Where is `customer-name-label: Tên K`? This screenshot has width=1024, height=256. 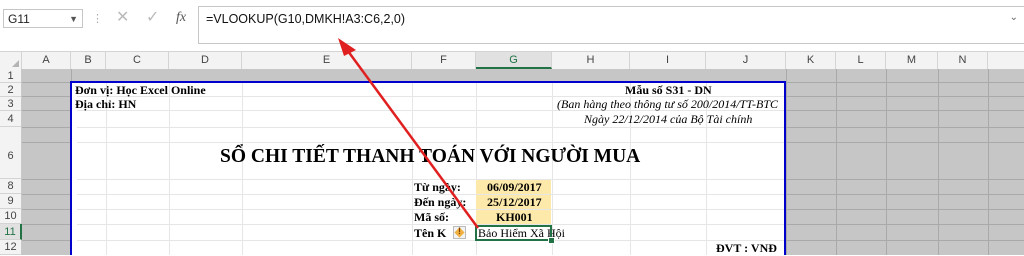 customer-name-label: Tên K is located at coordinates (430, 233).